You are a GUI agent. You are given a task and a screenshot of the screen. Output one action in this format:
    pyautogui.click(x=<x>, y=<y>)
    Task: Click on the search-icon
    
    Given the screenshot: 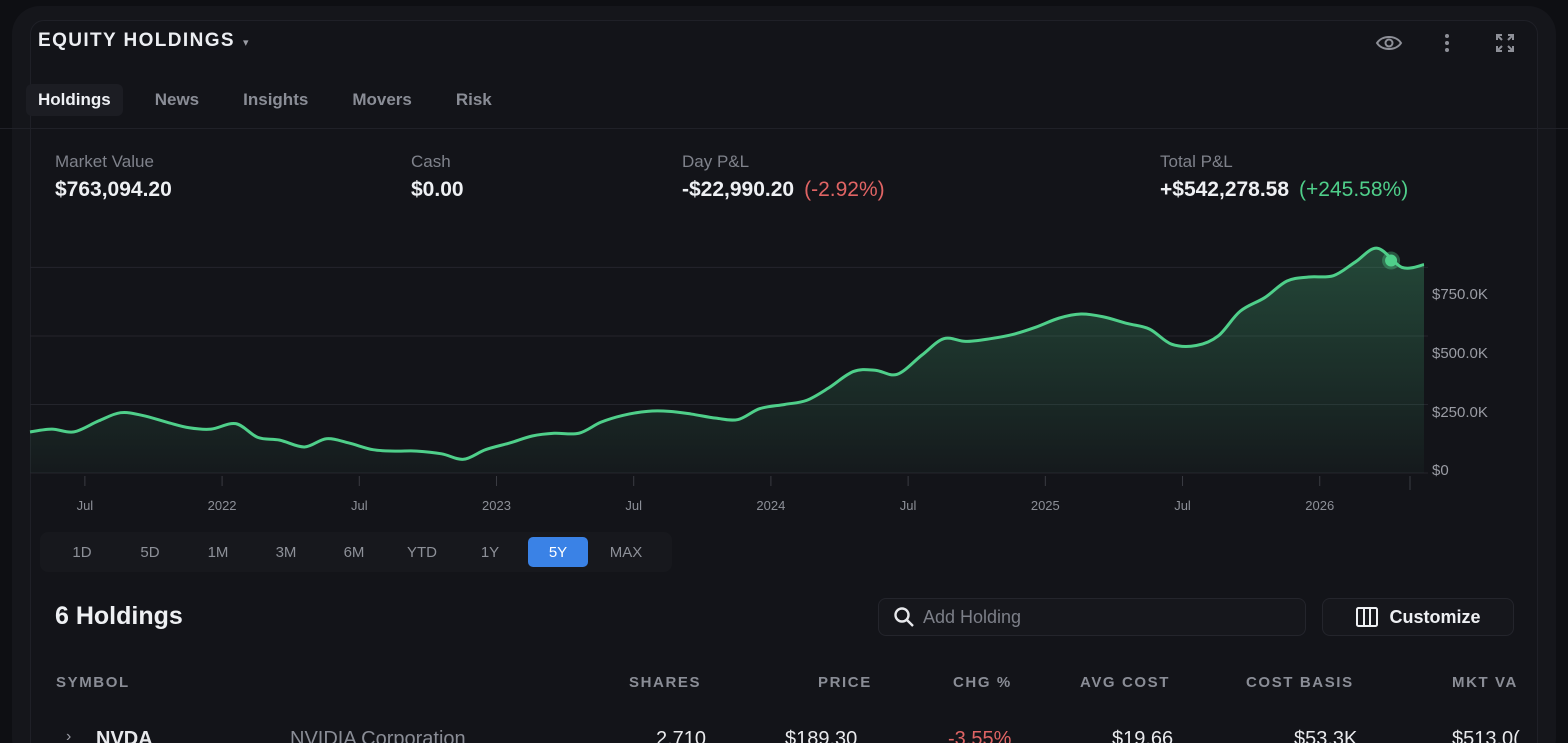 What is the action you would take?
    pyautogui.click(x=904, y=617)
    